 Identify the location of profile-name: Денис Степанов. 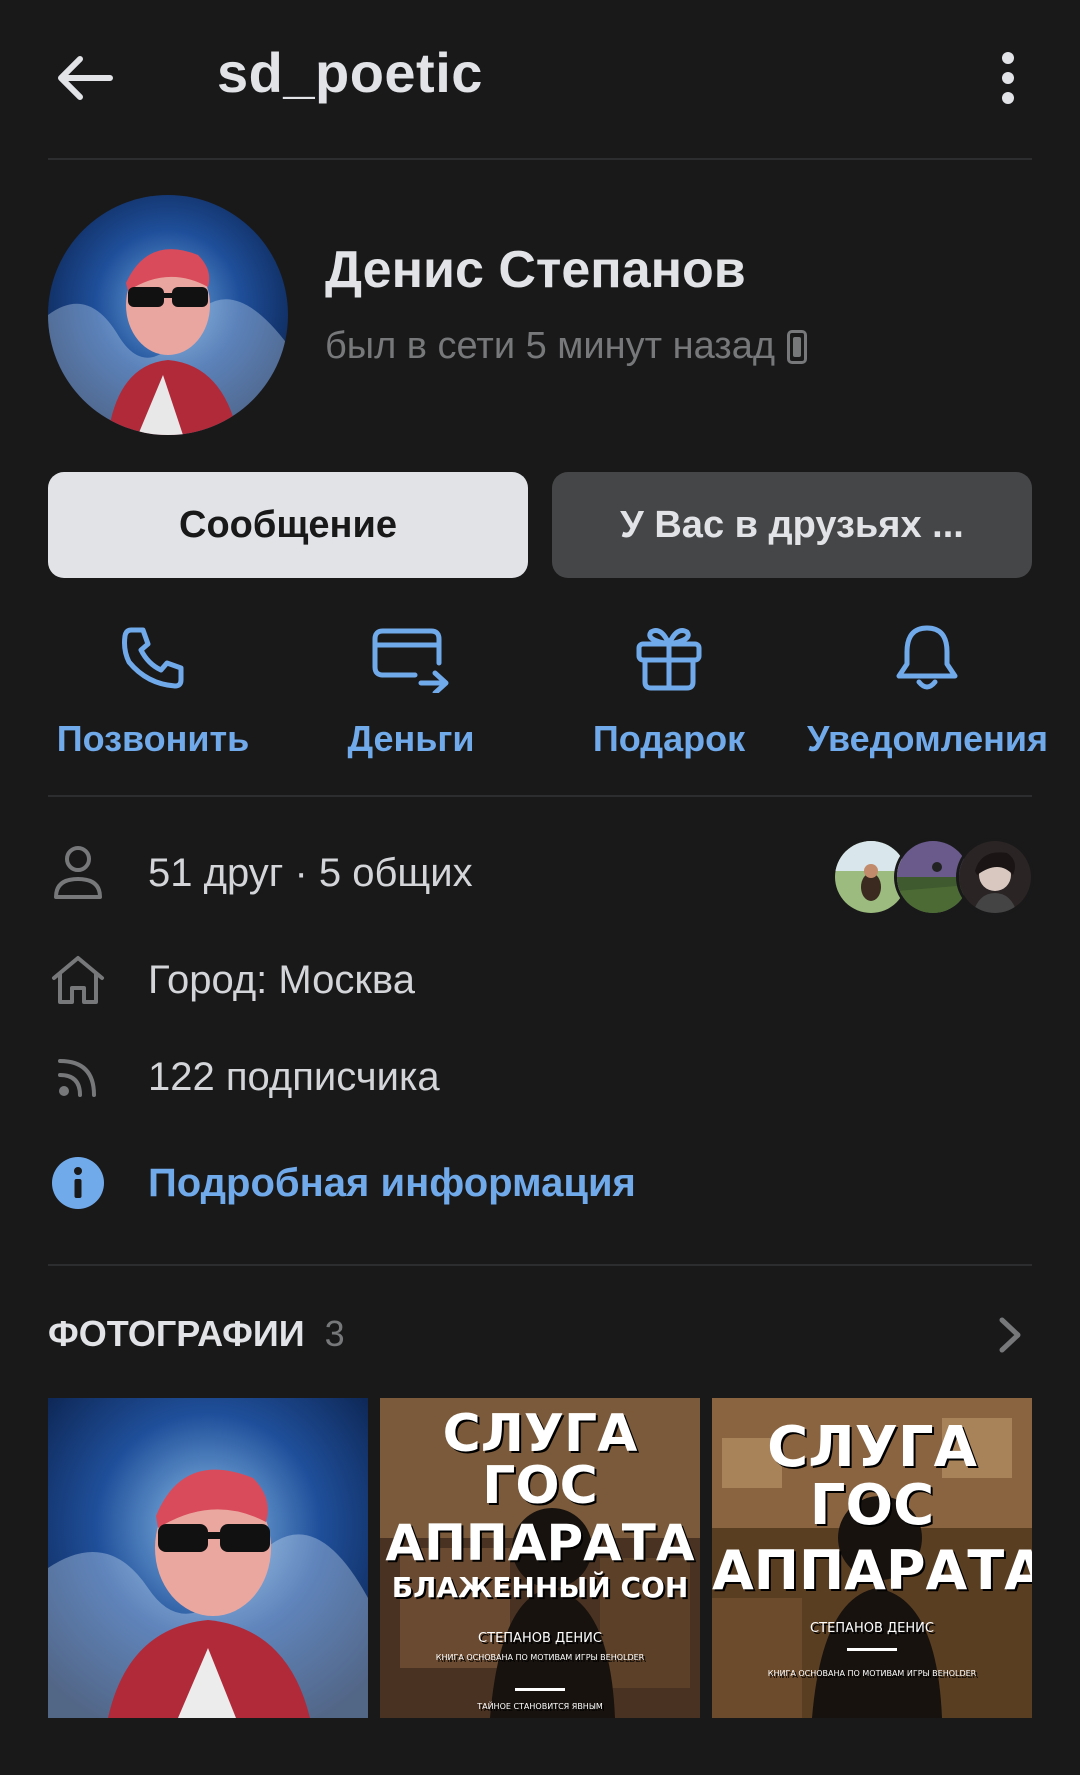
(535, 270).